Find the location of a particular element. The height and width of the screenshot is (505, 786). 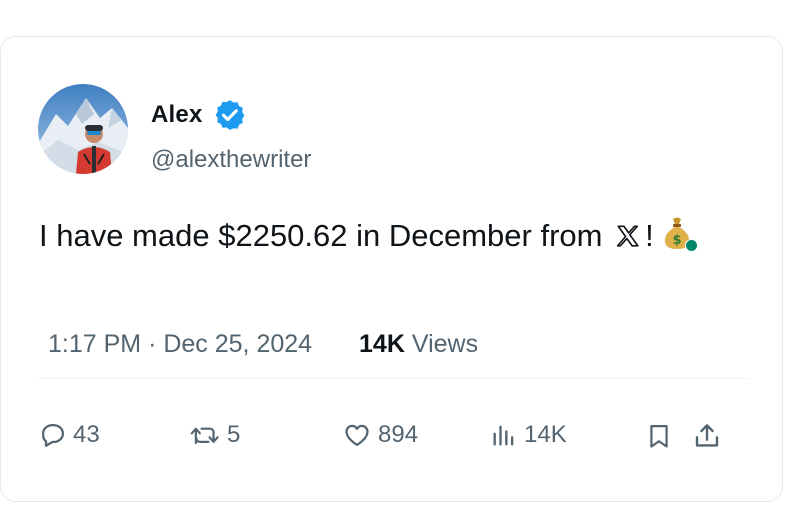

verified-badge-icon is located at coordinates (230, 115).